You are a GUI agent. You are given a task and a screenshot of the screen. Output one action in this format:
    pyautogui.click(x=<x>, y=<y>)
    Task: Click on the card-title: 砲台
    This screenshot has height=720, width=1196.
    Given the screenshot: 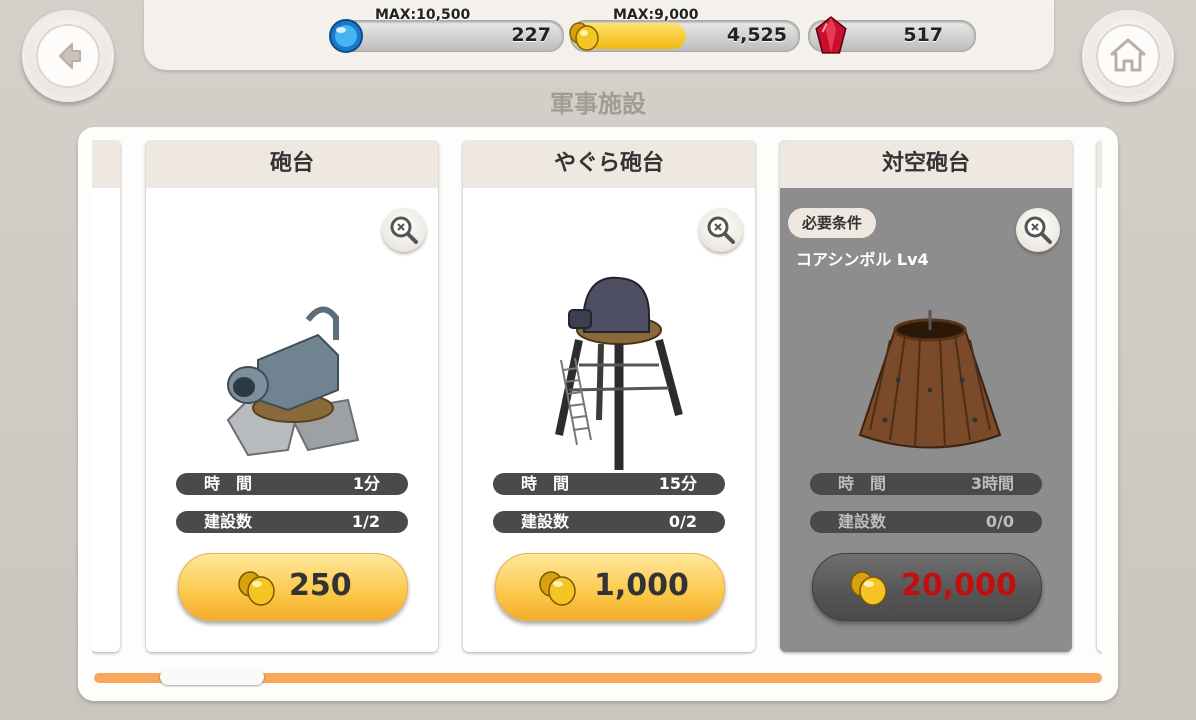 What is the action you would take?
    pyautogui.click(x=292, y=164)
    